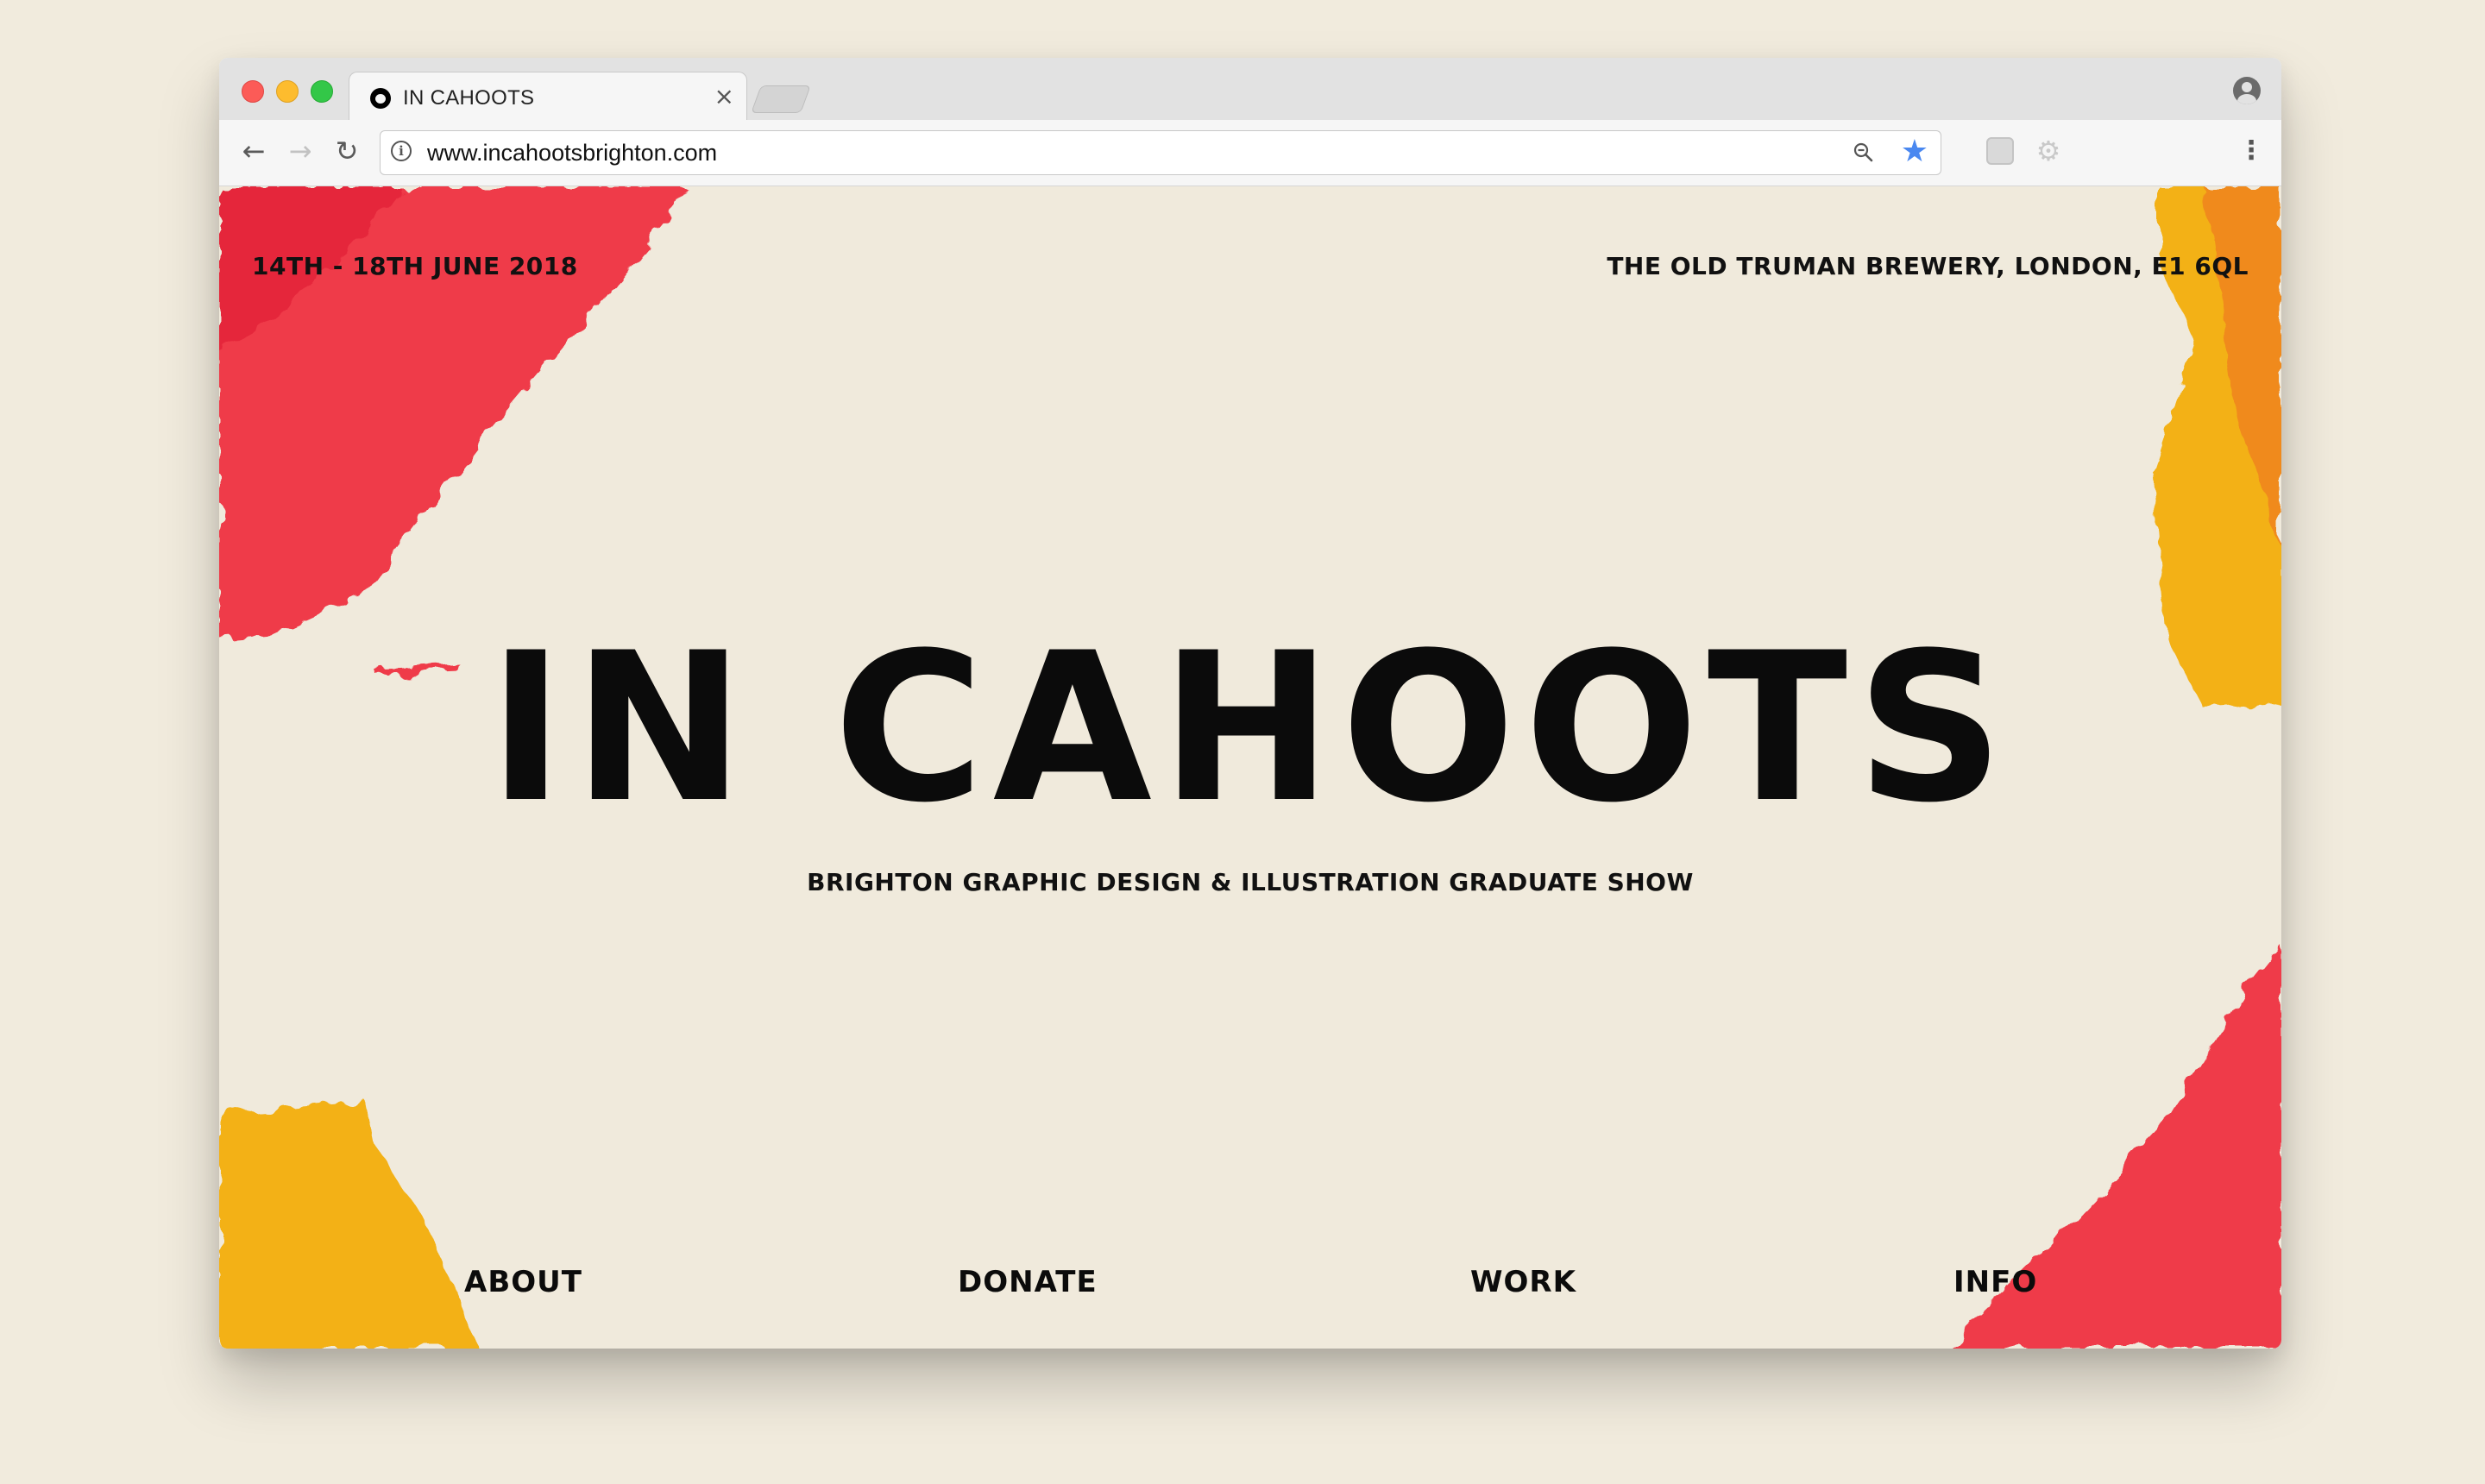 This screenshot has height=1484, width=2485. I want to click on url-text: www.incahootsbrighton.com, so click(572, 153).